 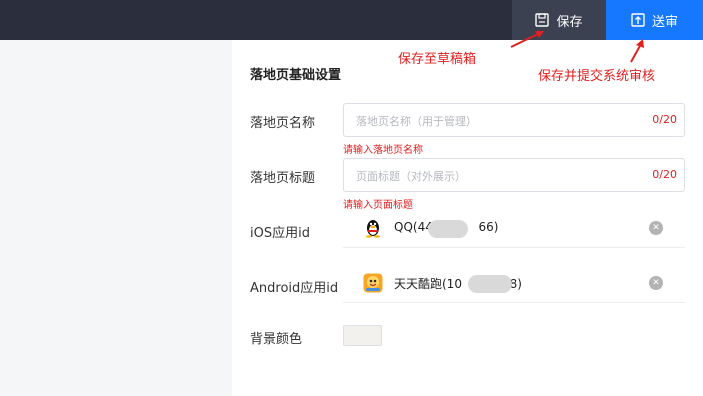 What do you see at coordinates (664, 22) in the screenshot?
I see `submit-review-button-label: 送审` at bounding box center [664, 22].